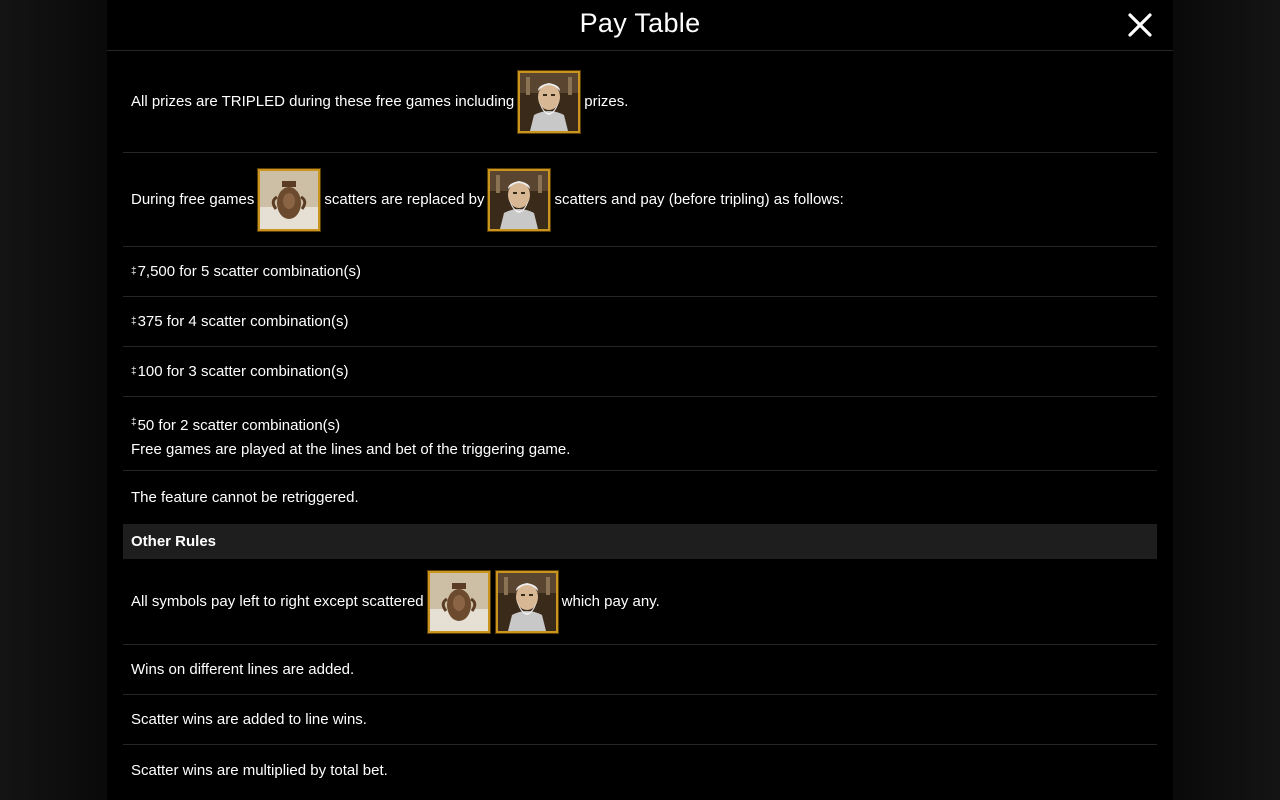 The image size is (1280, 800). Describe the element at coordinates (640, 541) in the screenshot. I see `other-rules-heading: Other Rules` at that location.